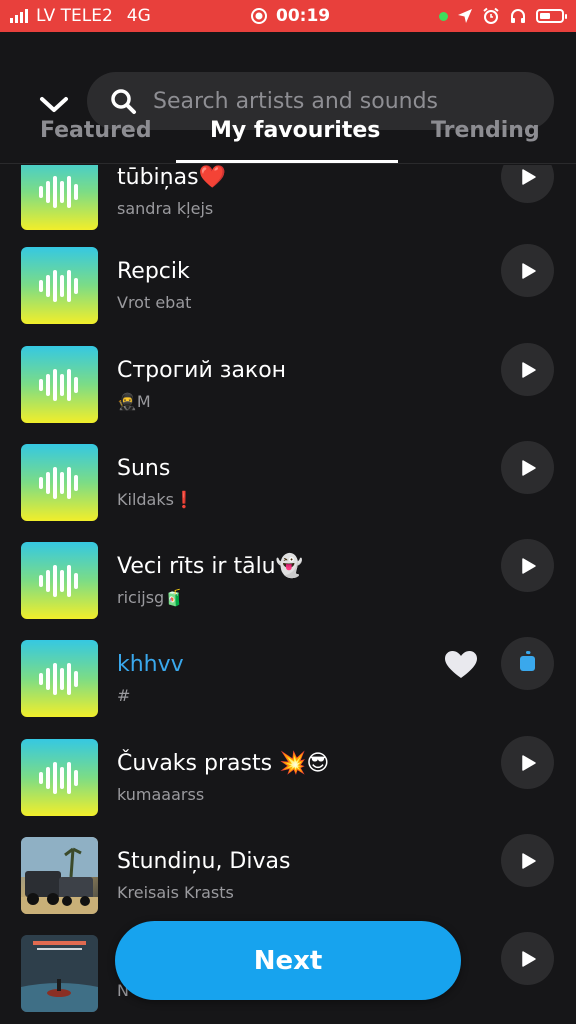 This screenshot has width=576, height=1024. I want to click on sound-artist: Kildaks❗, so click(155, 499).